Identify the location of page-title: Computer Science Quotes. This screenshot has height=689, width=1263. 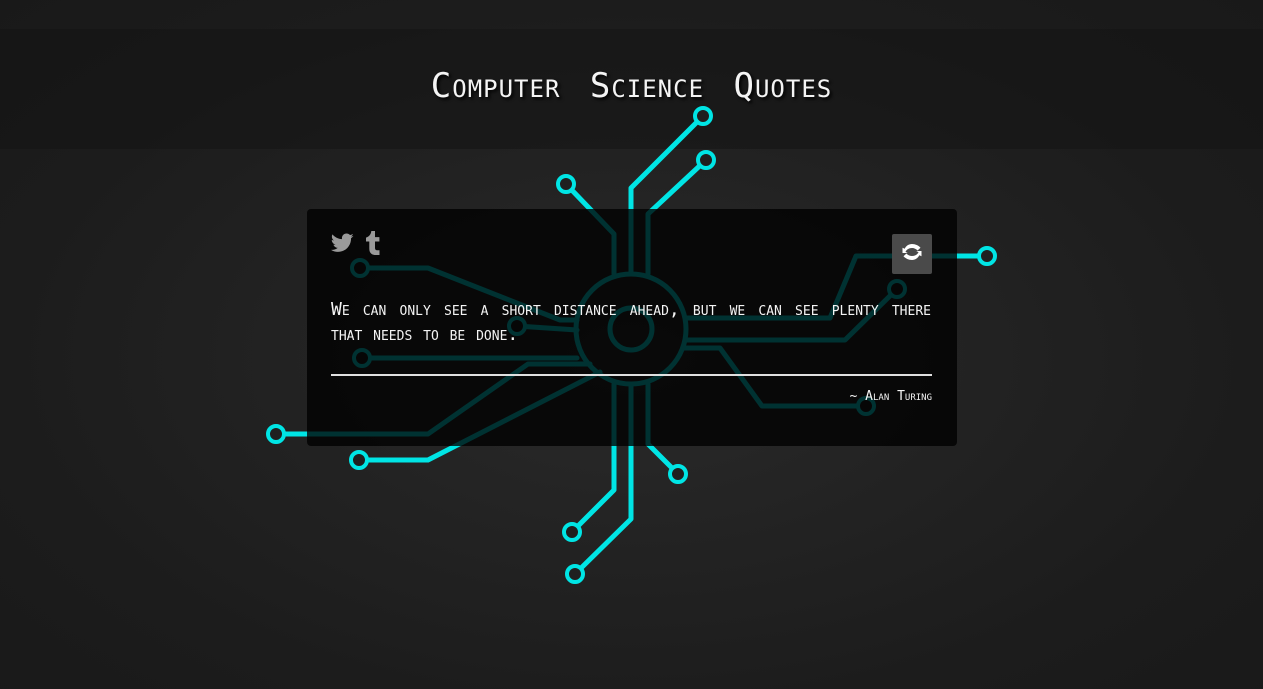
(631, 86).